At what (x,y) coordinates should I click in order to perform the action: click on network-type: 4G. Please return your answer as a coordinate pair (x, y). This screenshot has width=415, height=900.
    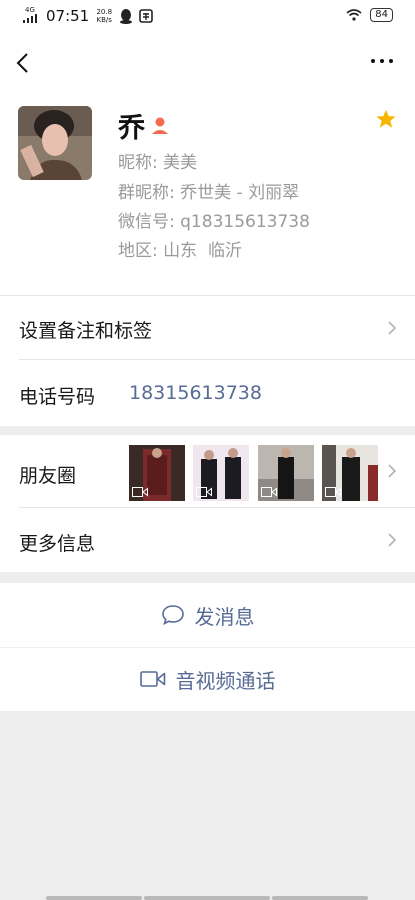
    Looking at the image, I should click on (30, 10).